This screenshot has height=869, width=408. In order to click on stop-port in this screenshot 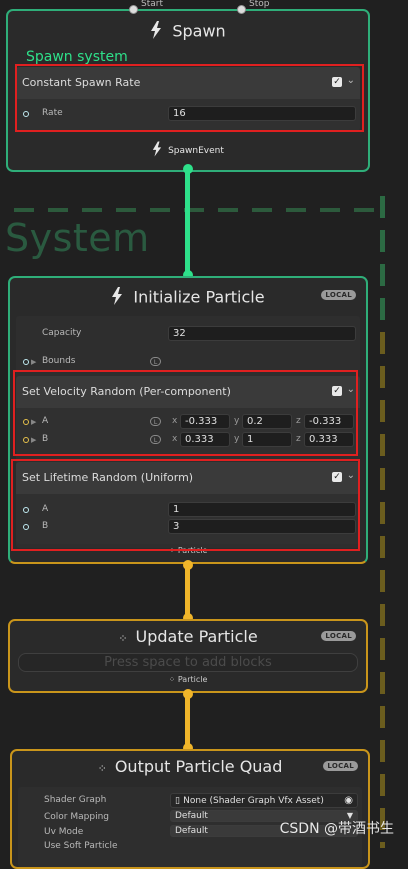, I will do `click(241, 9)`.